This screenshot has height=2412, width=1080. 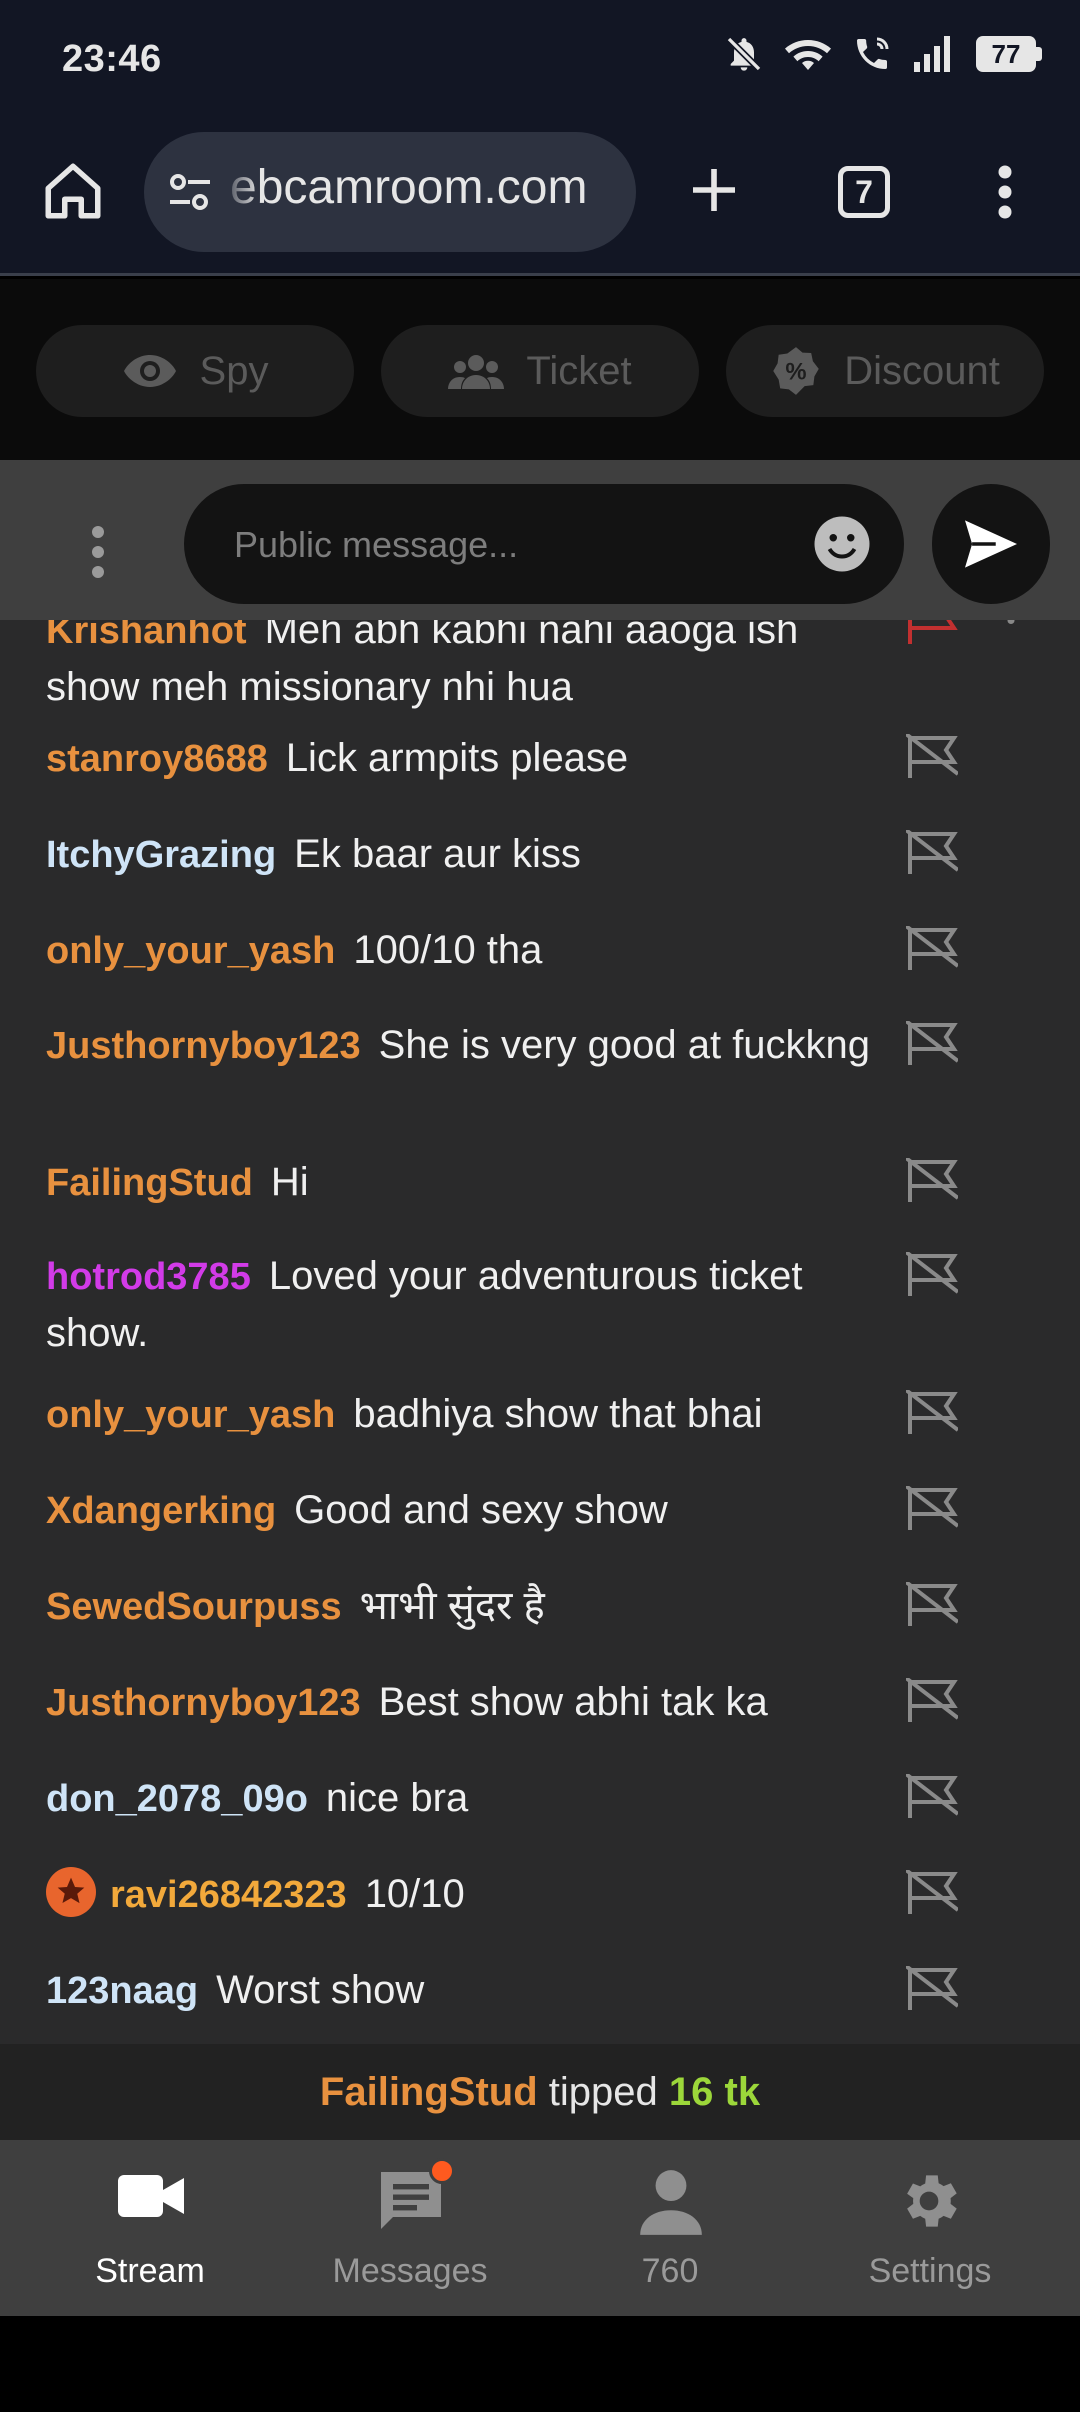 What do you see at coordinates (410, 2271) in the screenshot?
I see `nav-messages-label: Messages` at bounding box center [410, 2271].